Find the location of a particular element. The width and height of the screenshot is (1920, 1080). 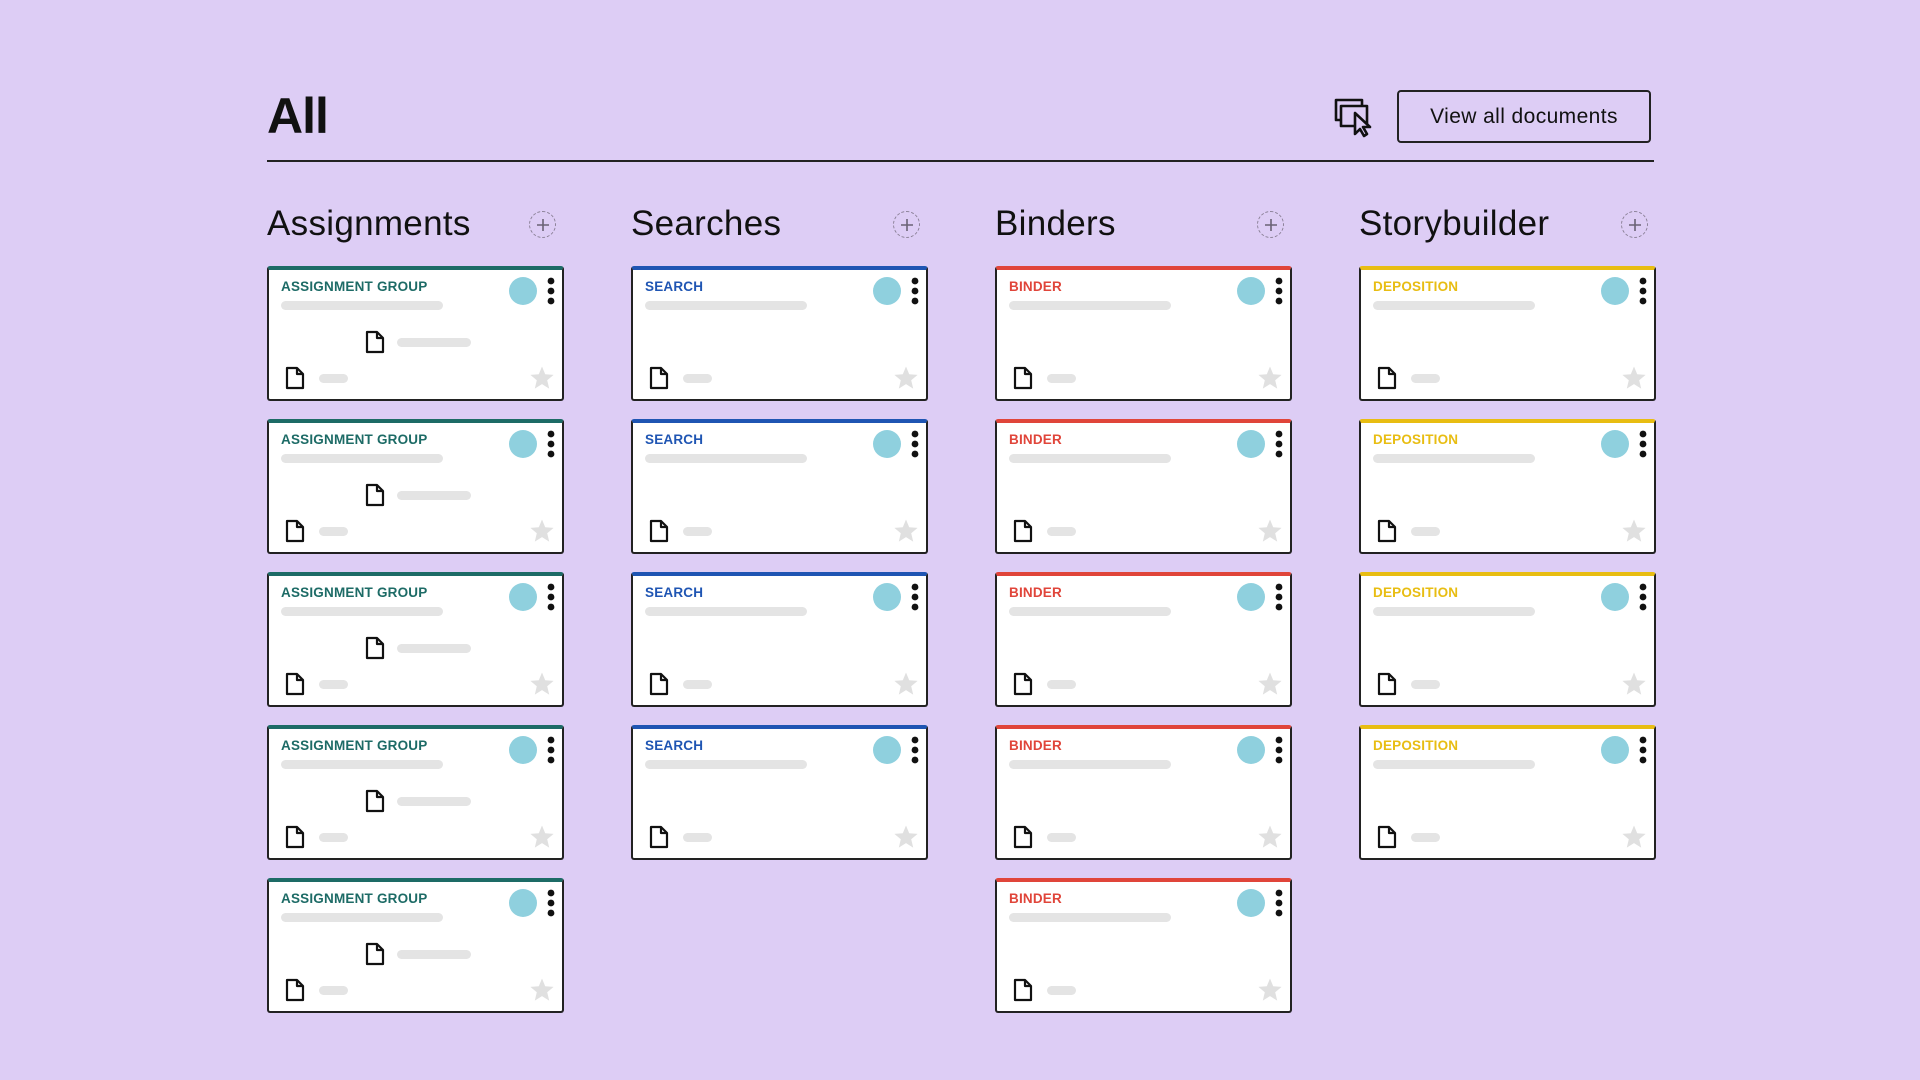

column-title: Assignments is located at coordinates (369, 223).